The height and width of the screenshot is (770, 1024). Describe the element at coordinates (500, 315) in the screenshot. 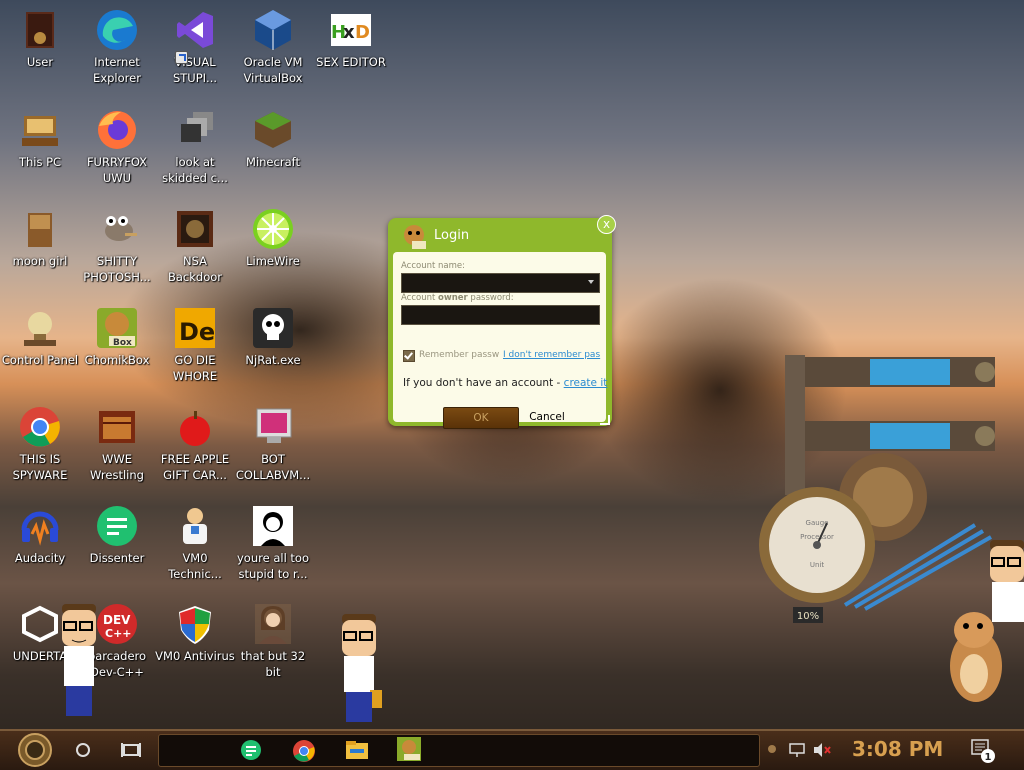

I see `password-field` at that location.